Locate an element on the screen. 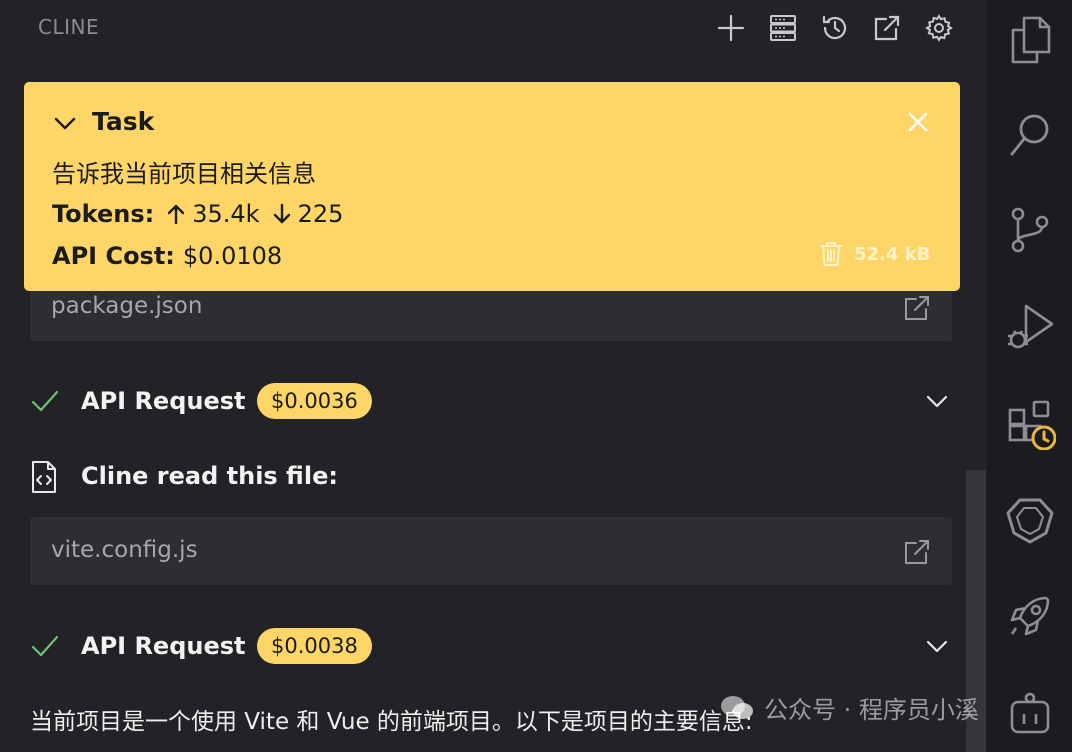 Image resolution: width=1072 pixels, height=752 pixels. search-icon is located at coordinates (1029, 135).